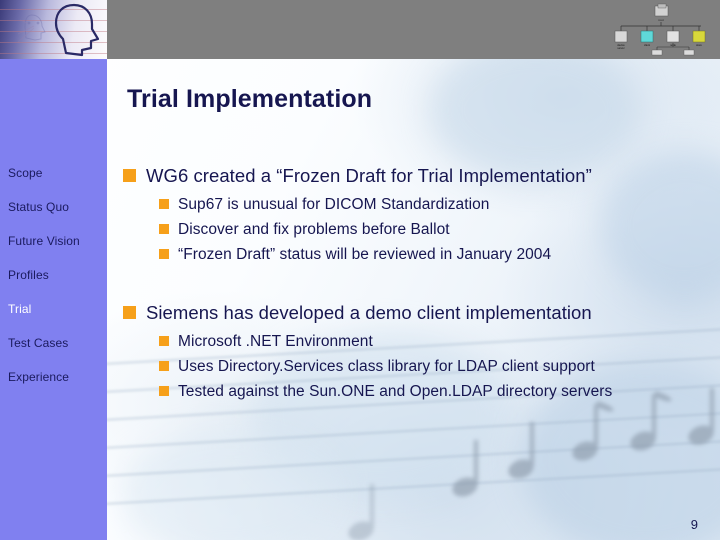 Image resolution: width=720 pixels, height=540 pixels. I want to click on sidebar-item-label: Experience, so click(39, 377).